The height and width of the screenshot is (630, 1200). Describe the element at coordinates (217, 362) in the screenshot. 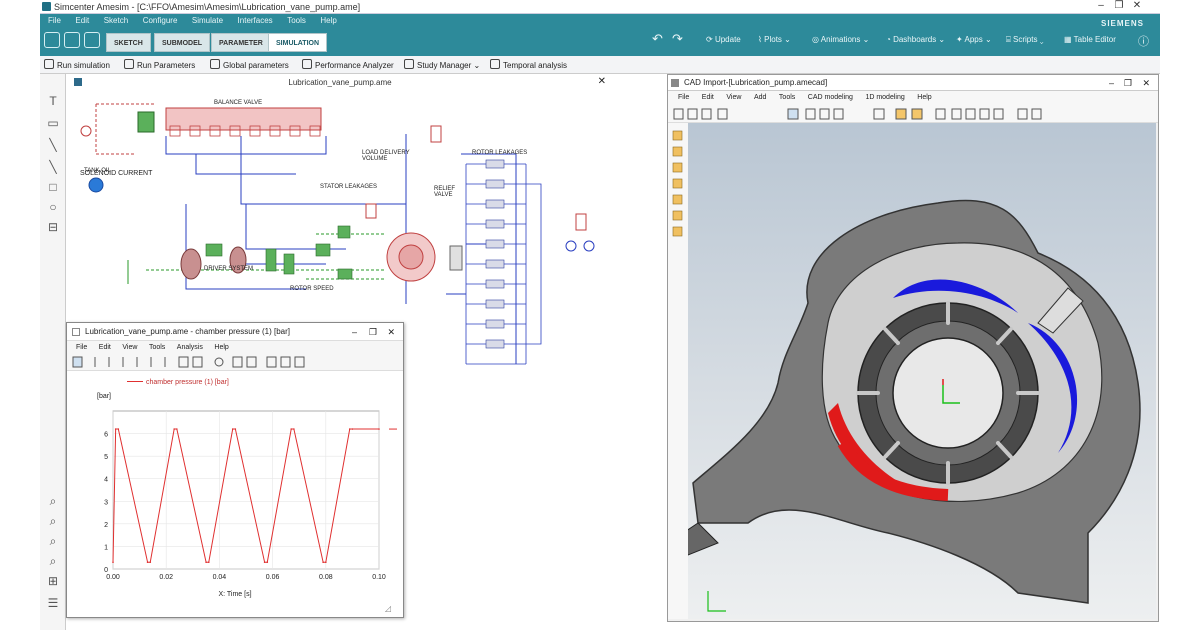

I see `plot-toolbar-icons` at that location.